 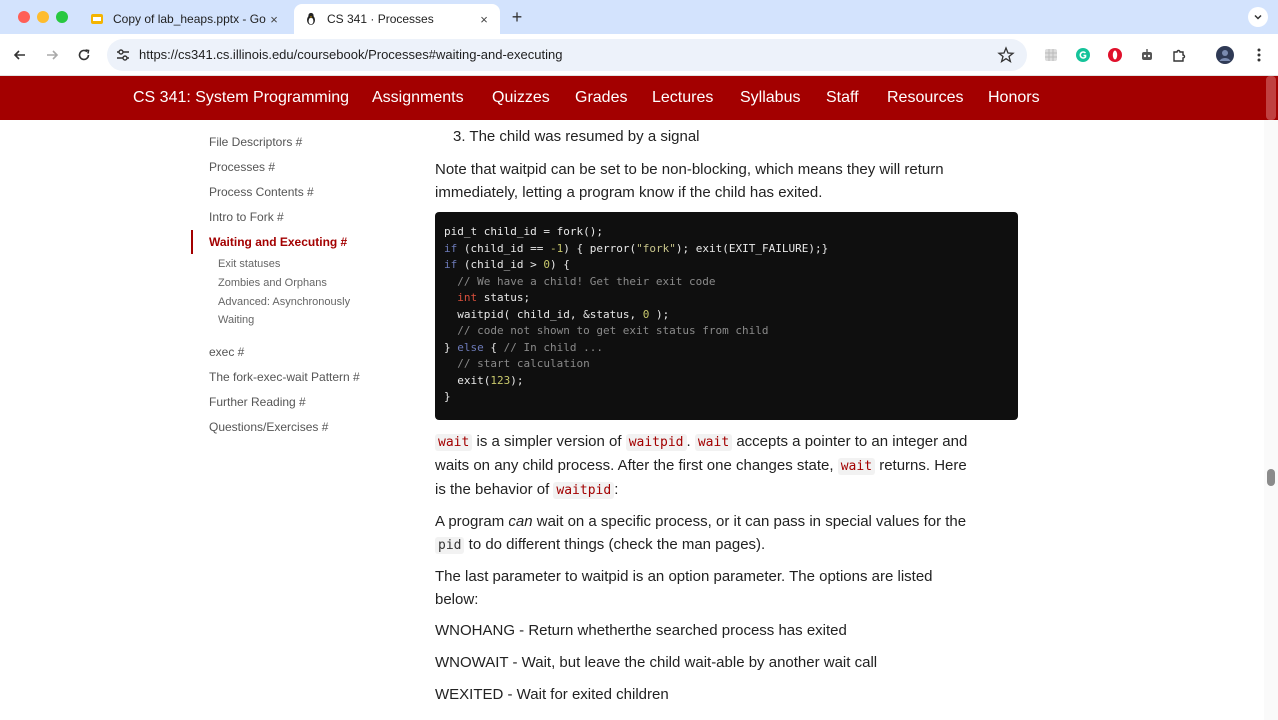 I want to click on paragraph-line: is the behavior of waitpid:, so click(x=527, y=490).